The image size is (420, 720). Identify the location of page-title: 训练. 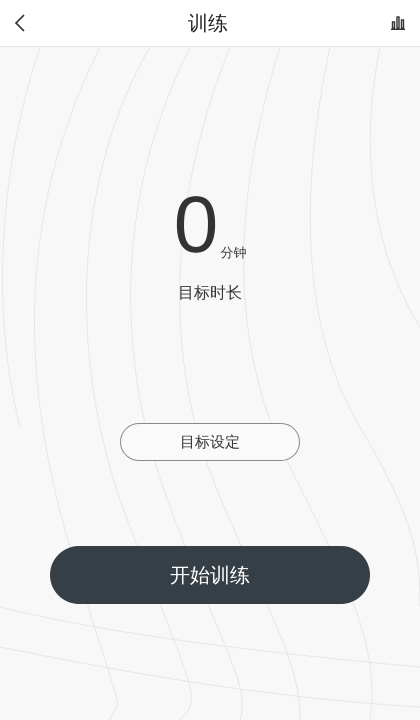
(208, 23).